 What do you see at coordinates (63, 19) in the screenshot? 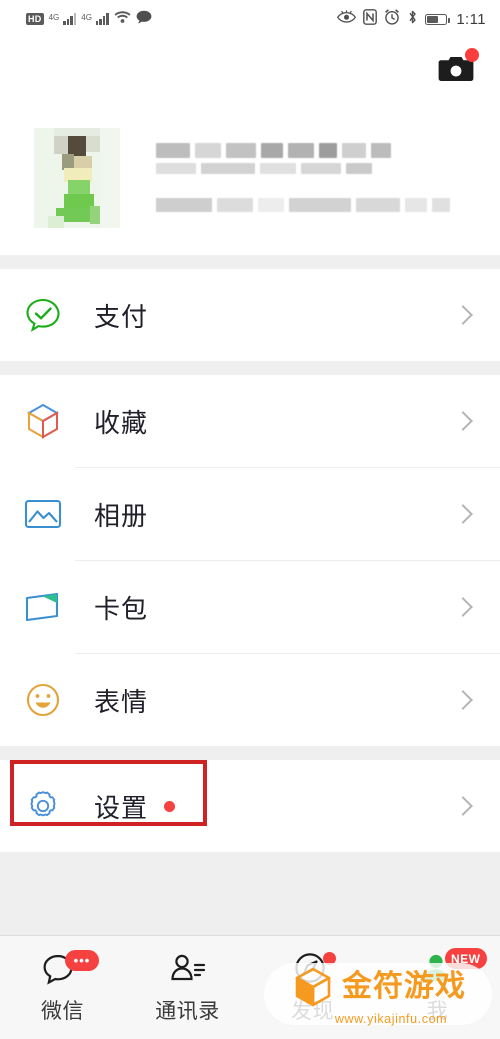
I see `signal-4g-icon: 4G` at bounding box center [63, 19].